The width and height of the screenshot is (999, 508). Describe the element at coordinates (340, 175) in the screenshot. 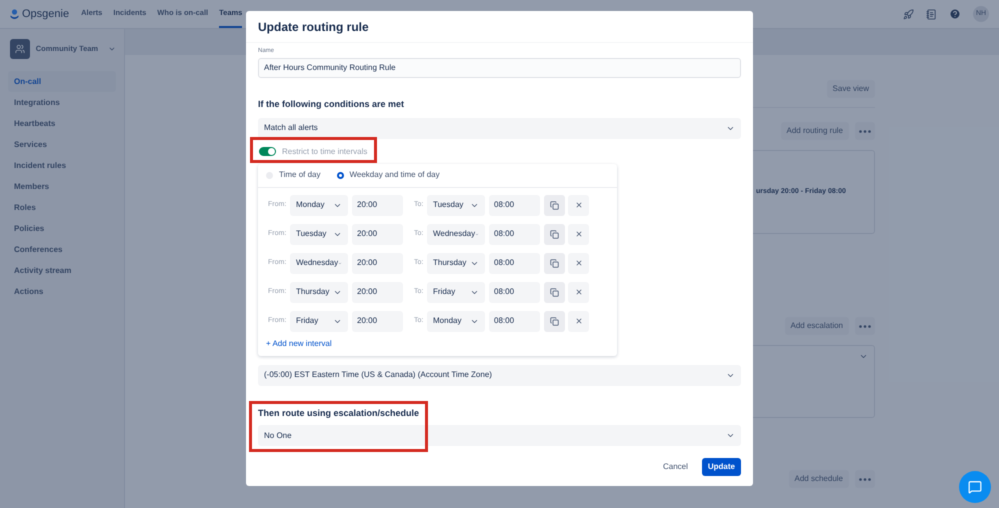

I see `radio-button` at that location.